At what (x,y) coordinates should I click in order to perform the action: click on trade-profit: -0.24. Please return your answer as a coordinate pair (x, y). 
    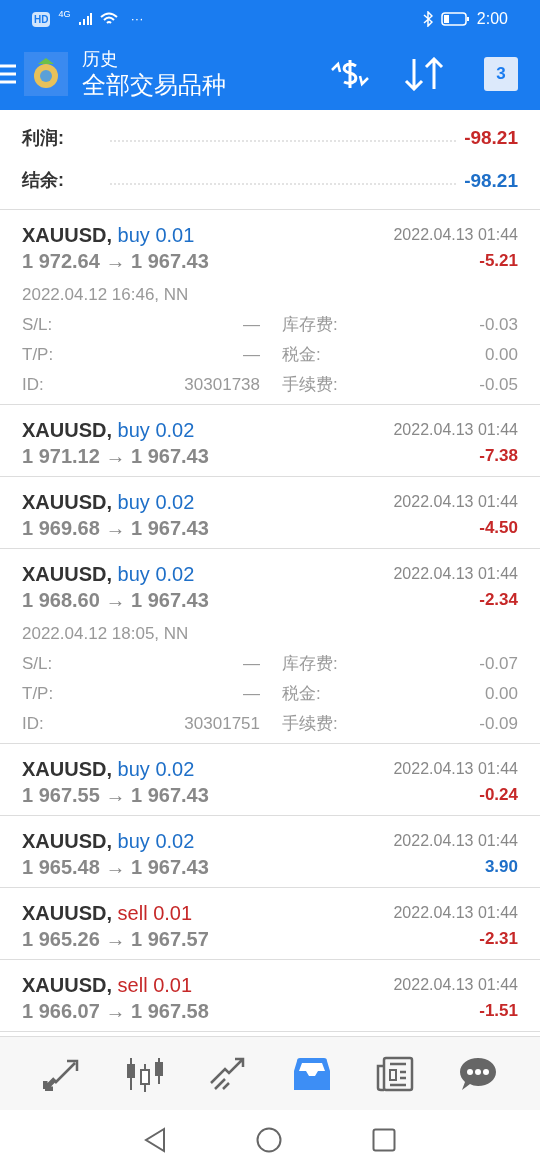
    Looking at the image, I should click on (498, 795).